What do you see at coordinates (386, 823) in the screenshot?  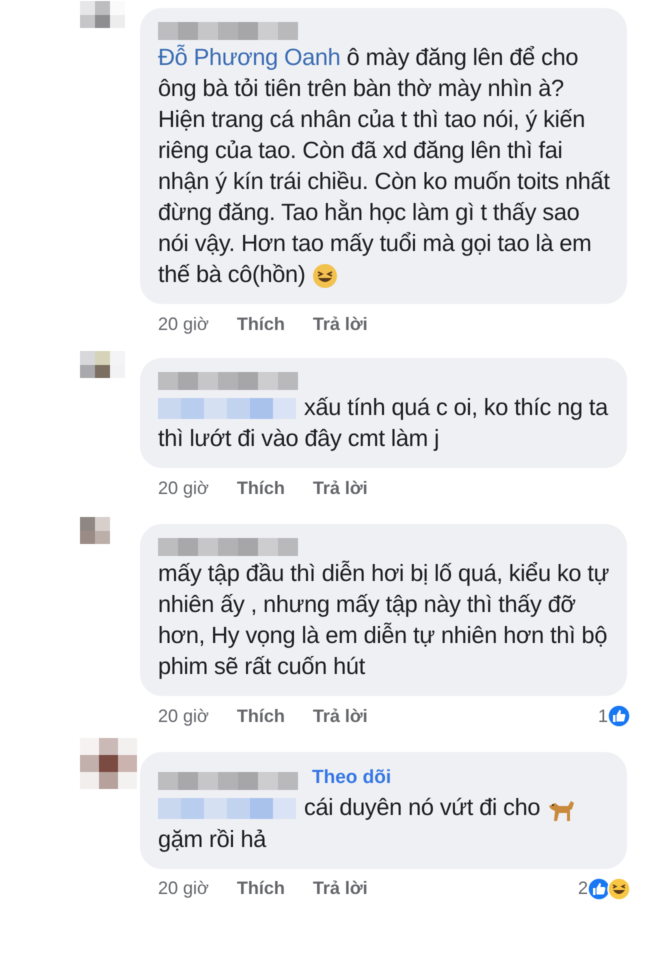 I see `comment-text: cái duyên nó vứt đi cho gặm rồi hả` at bounding box center [386, 823].